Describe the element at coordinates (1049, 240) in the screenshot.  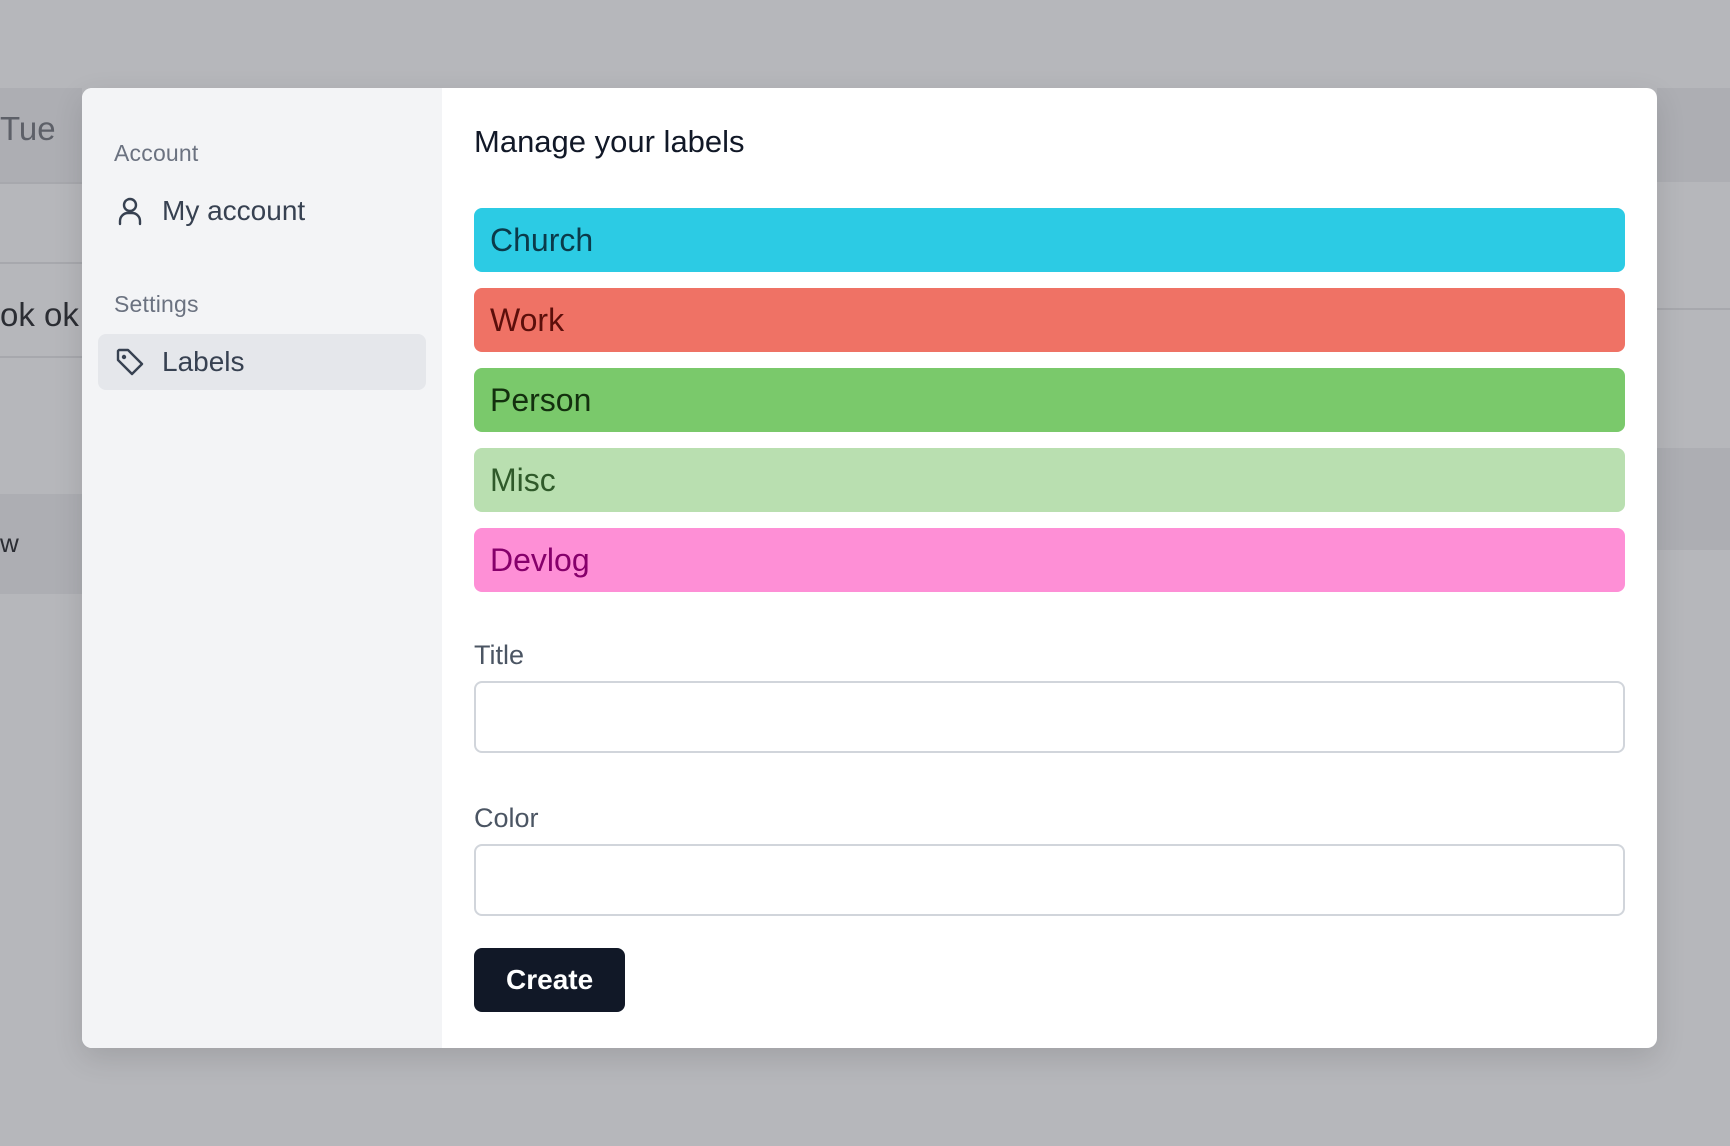
I see `label-chip-church: Church` at that location.